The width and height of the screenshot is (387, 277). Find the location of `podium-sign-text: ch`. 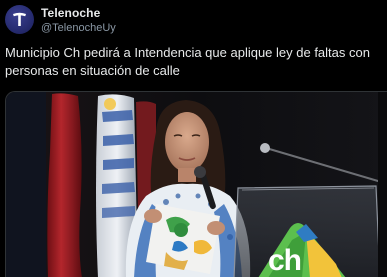

podium-sign-text: ch is located at coordinates (285, 260).